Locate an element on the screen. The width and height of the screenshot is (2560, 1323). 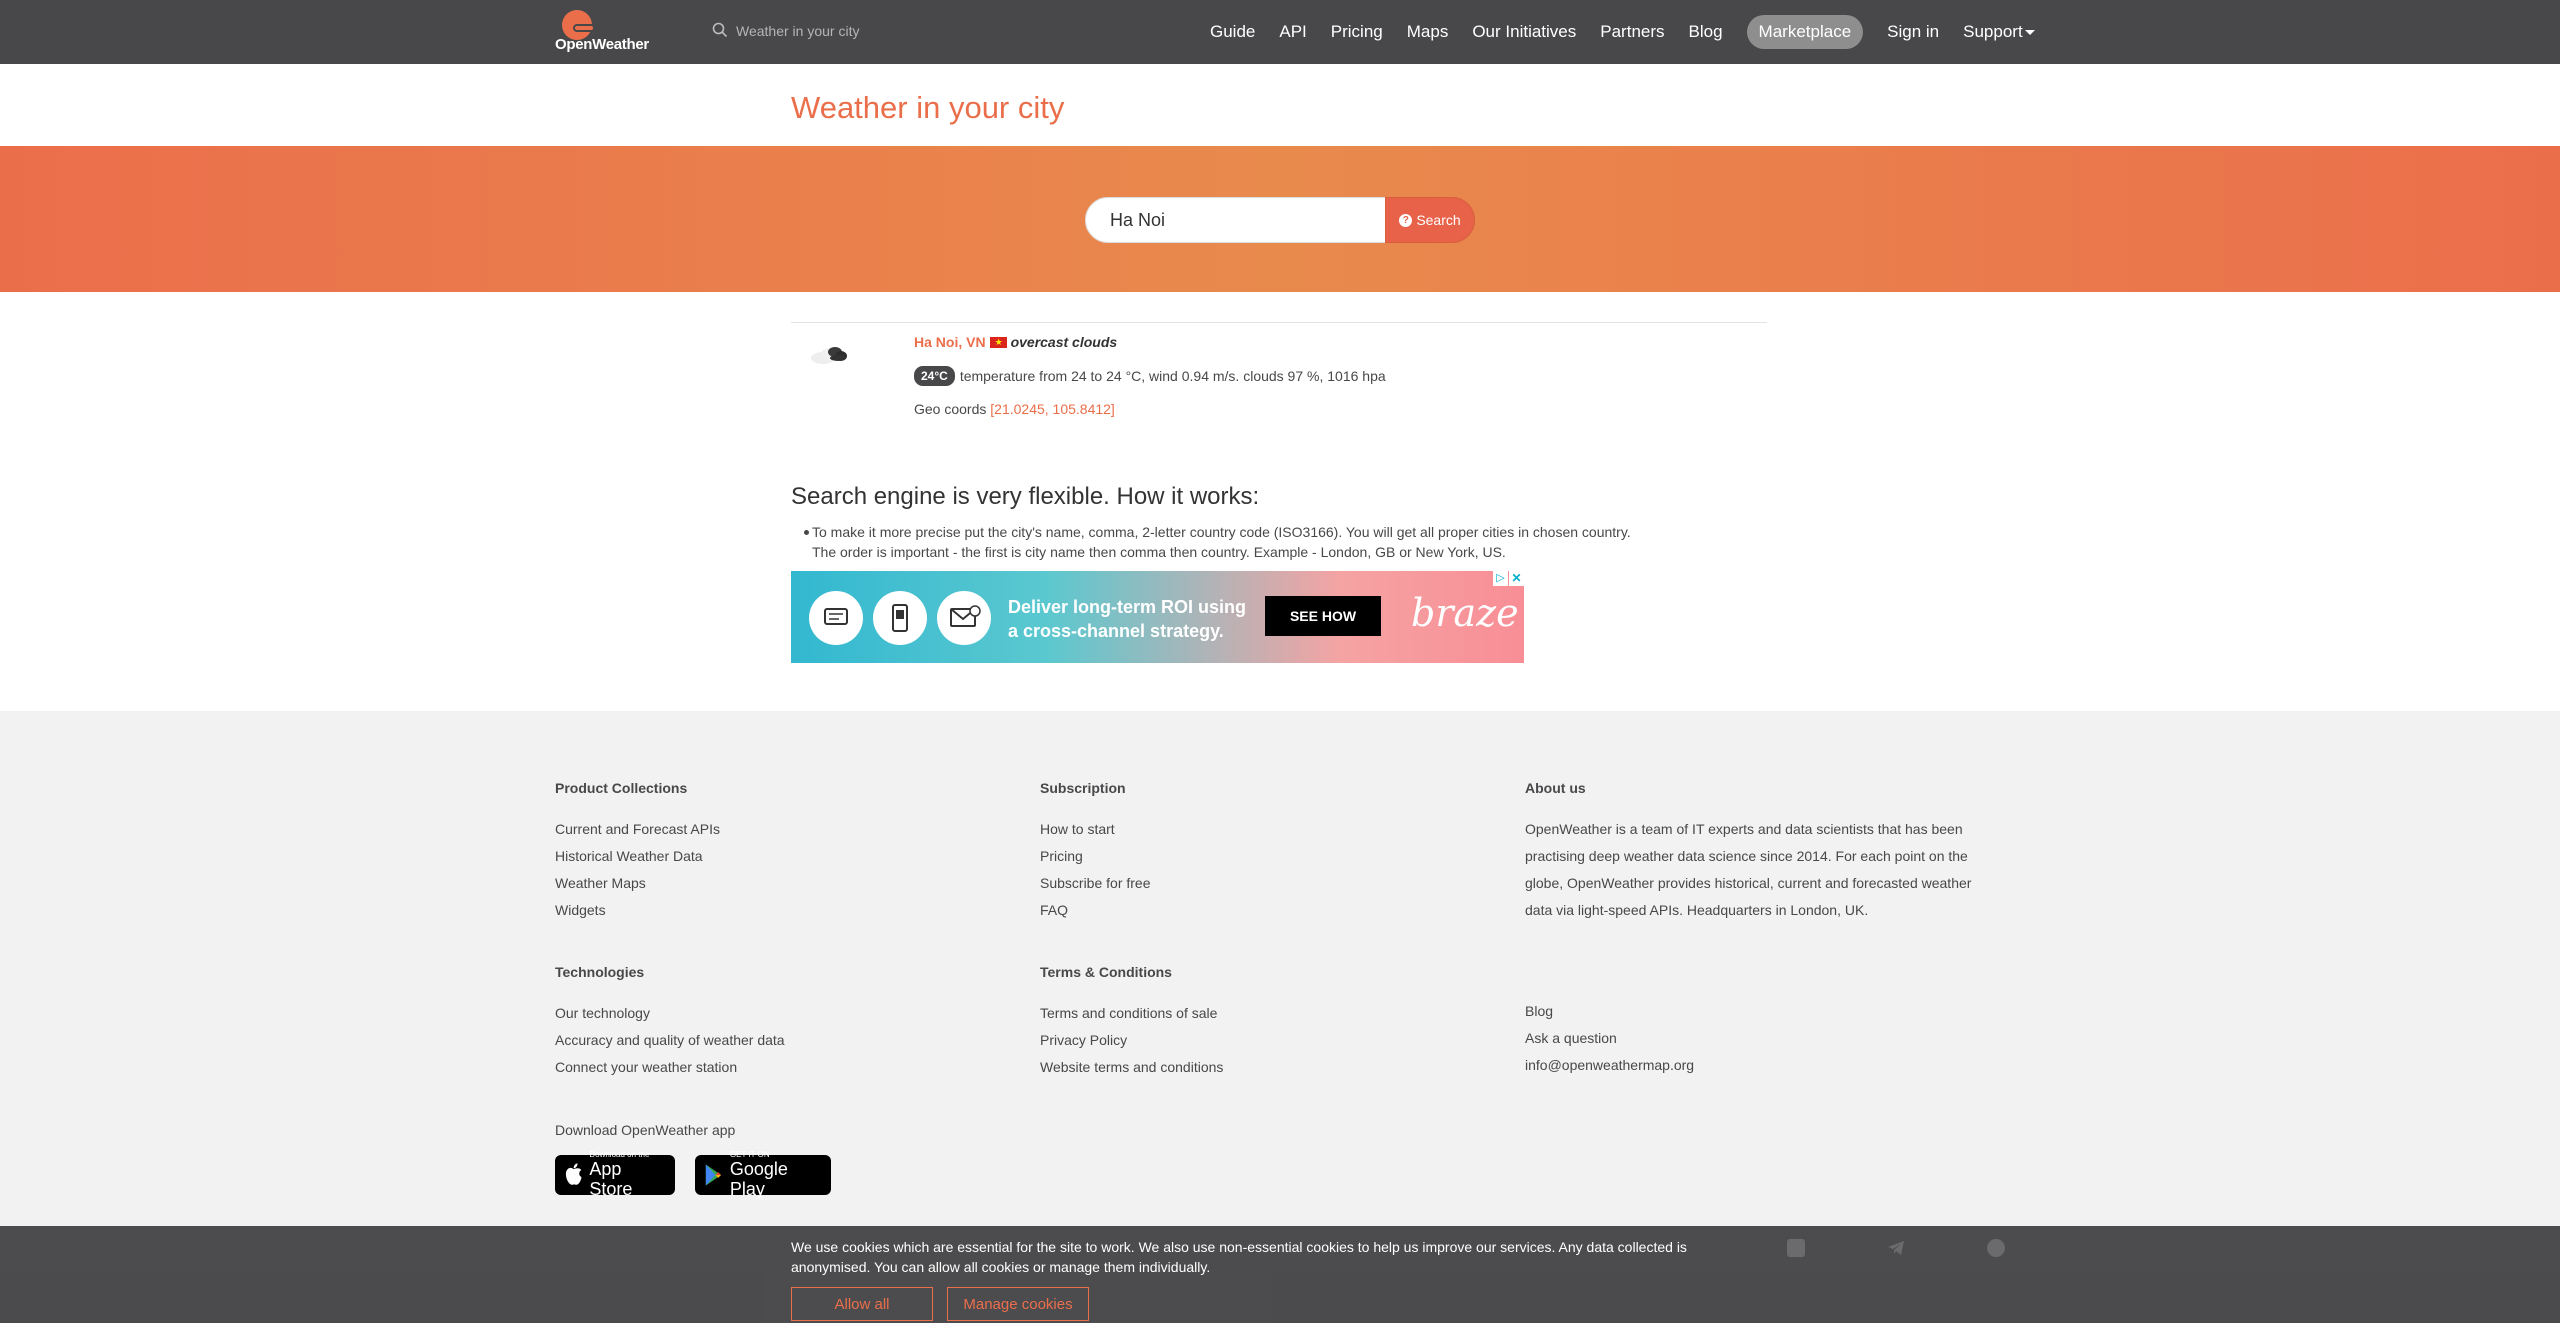
footer-link: Our technology is located at coordinates (670, 1013).